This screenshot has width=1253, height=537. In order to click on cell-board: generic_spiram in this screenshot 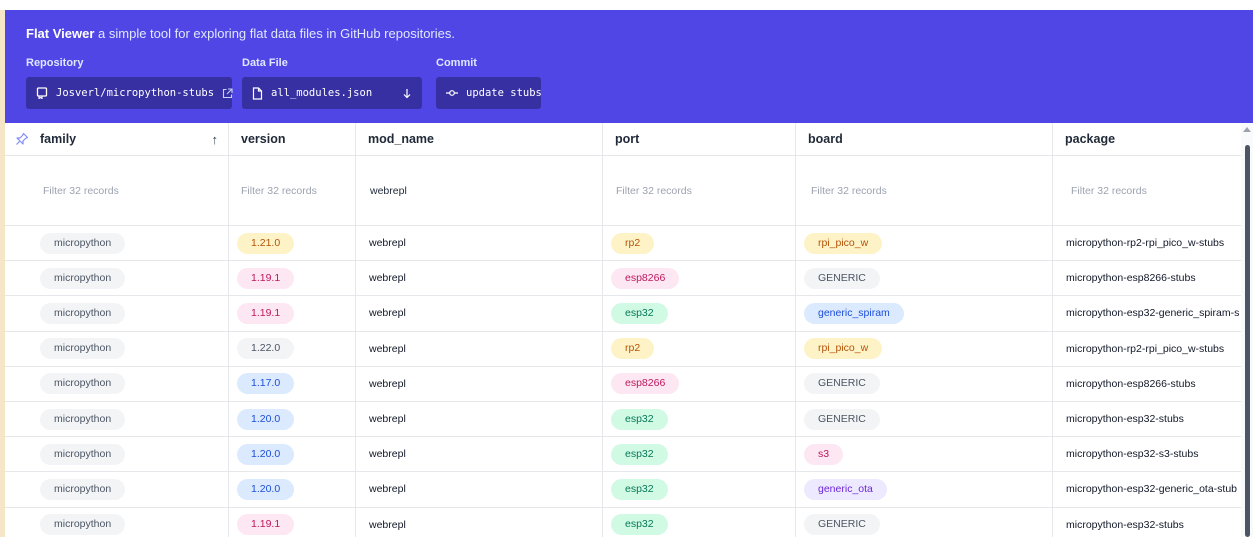, I will do `click(924, 313)`.